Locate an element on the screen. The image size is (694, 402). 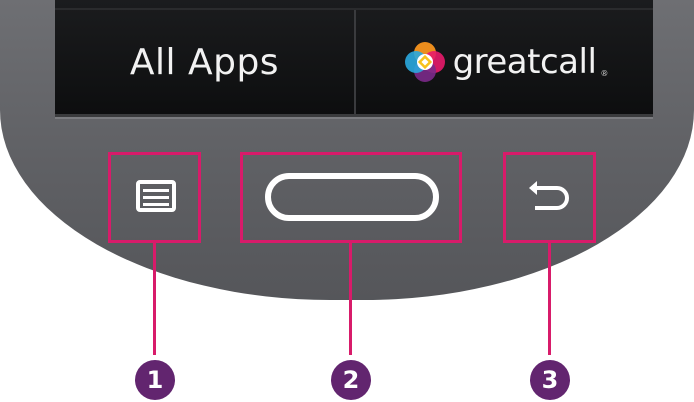
menu-key is located at coordinates (154, 197).